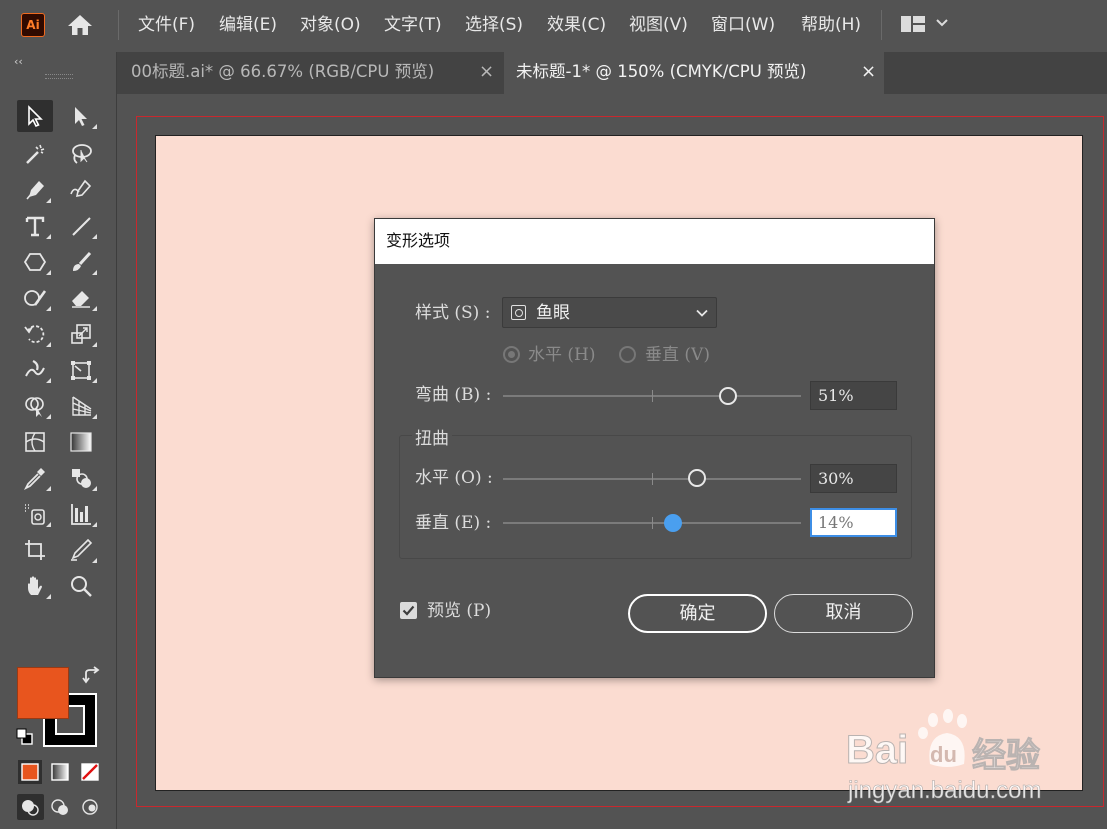 This screenshot has width=1107, height=829. Describe the element at coordinates (654, 241) in the screenshot. I see `dialog-title: 变形选项` at that location.